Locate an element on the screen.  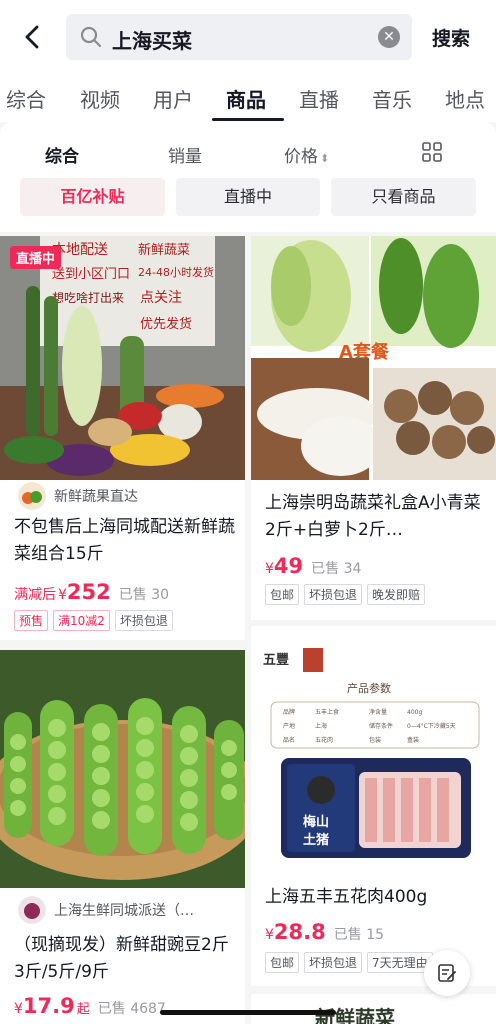
tag-row: 包邮 坏损包退 晚发即赔 is located at coordinates (345, 594).